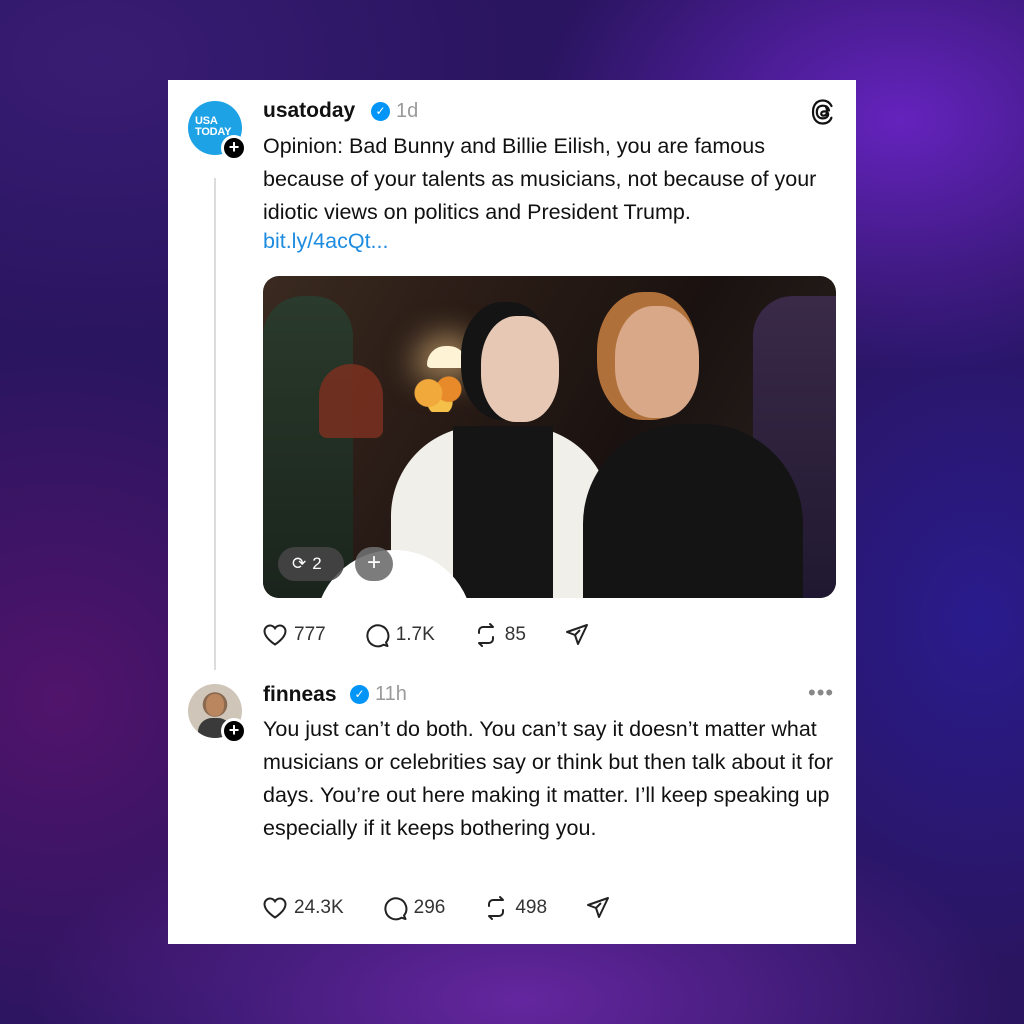 This screenshot has width=1024, height=1024. I want to click on repost-icon: ⟳, so click(299, 563).